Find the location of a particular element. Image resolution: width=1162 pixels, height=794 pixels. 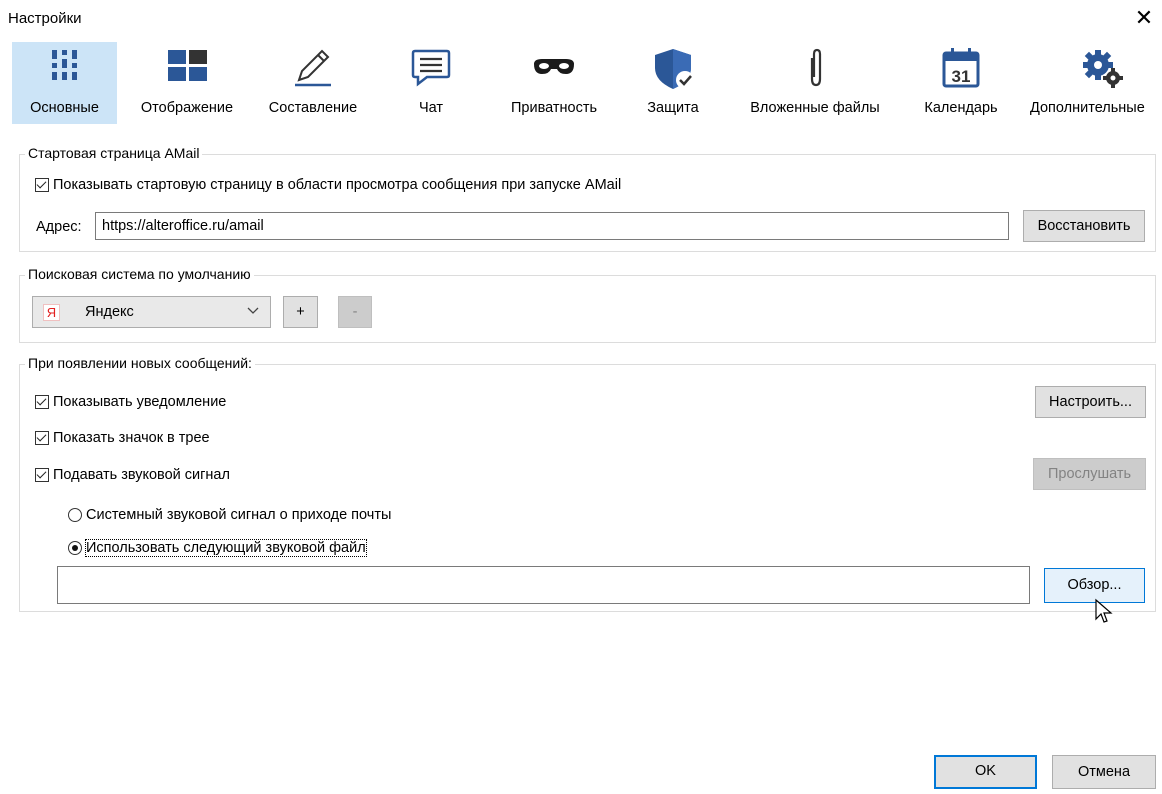

tab-compose-label: Составление is located at coordinates (313, 108).